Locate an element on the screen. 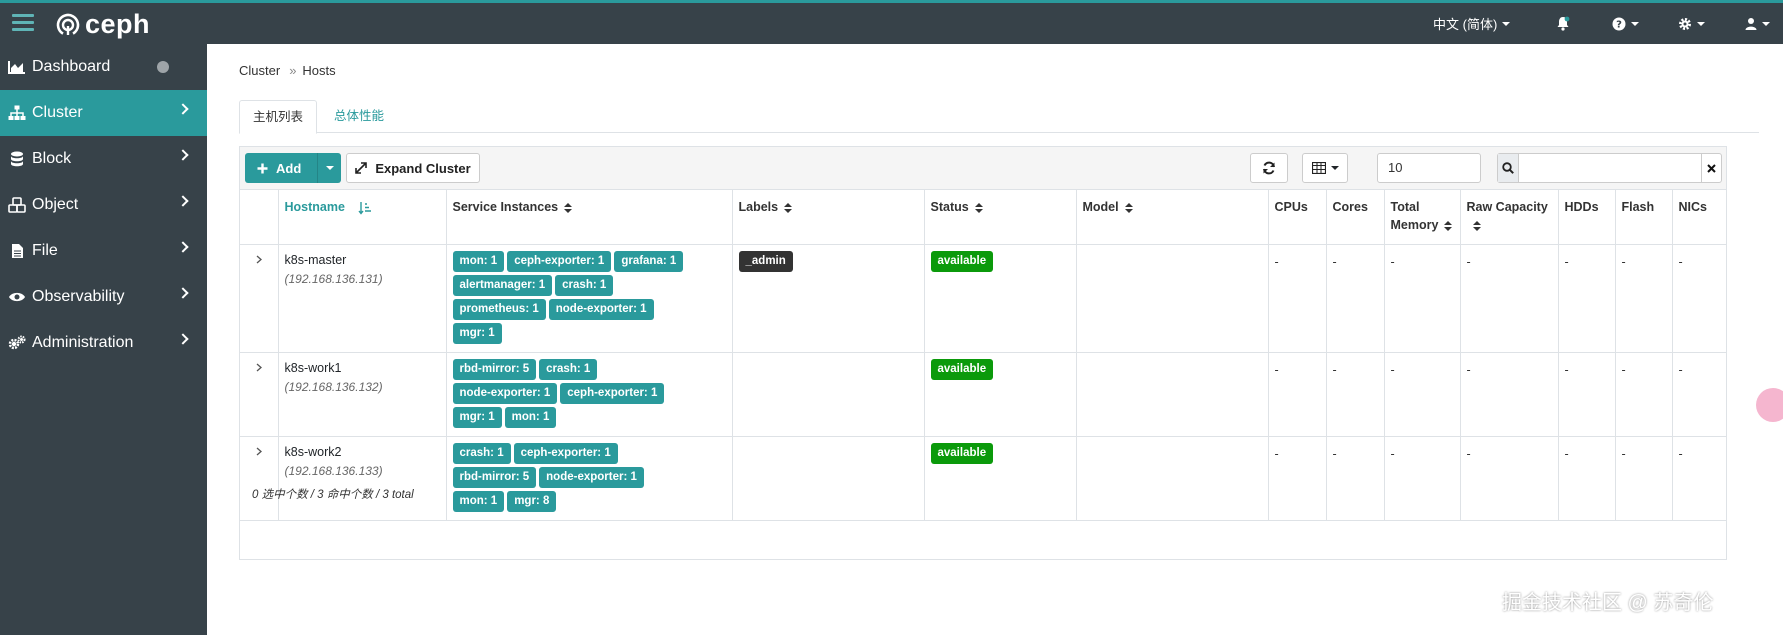  sort-ascending-icon is located at coordinates (365, 208).